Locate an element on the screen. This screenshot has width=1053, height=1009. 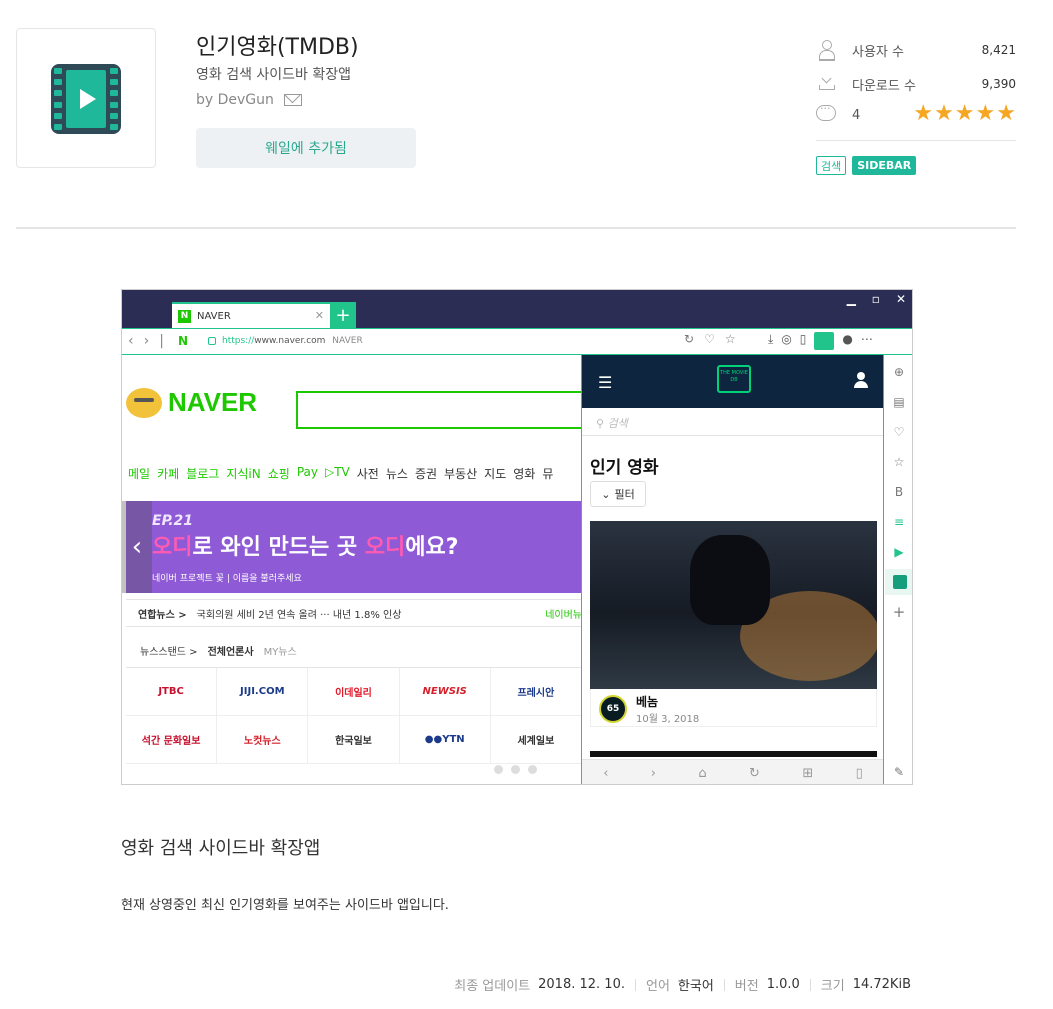
url-text: https://www.naver.com NAVER is located at coordinates (285, 341).